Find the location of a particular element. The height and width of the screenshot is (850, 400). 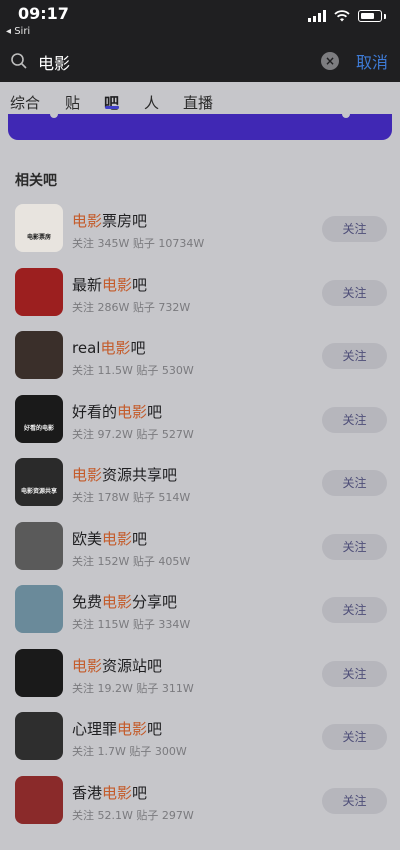

bar-stats: 关注 19.2W 贴子 311W is located at coordinates (133, 688).